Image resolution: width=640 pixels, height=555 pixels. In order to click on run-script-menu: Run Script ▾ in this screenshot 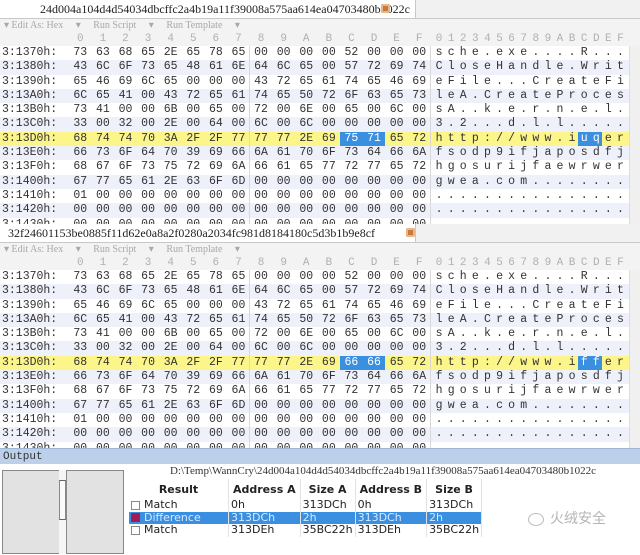, I will do `click(123, 25)`.